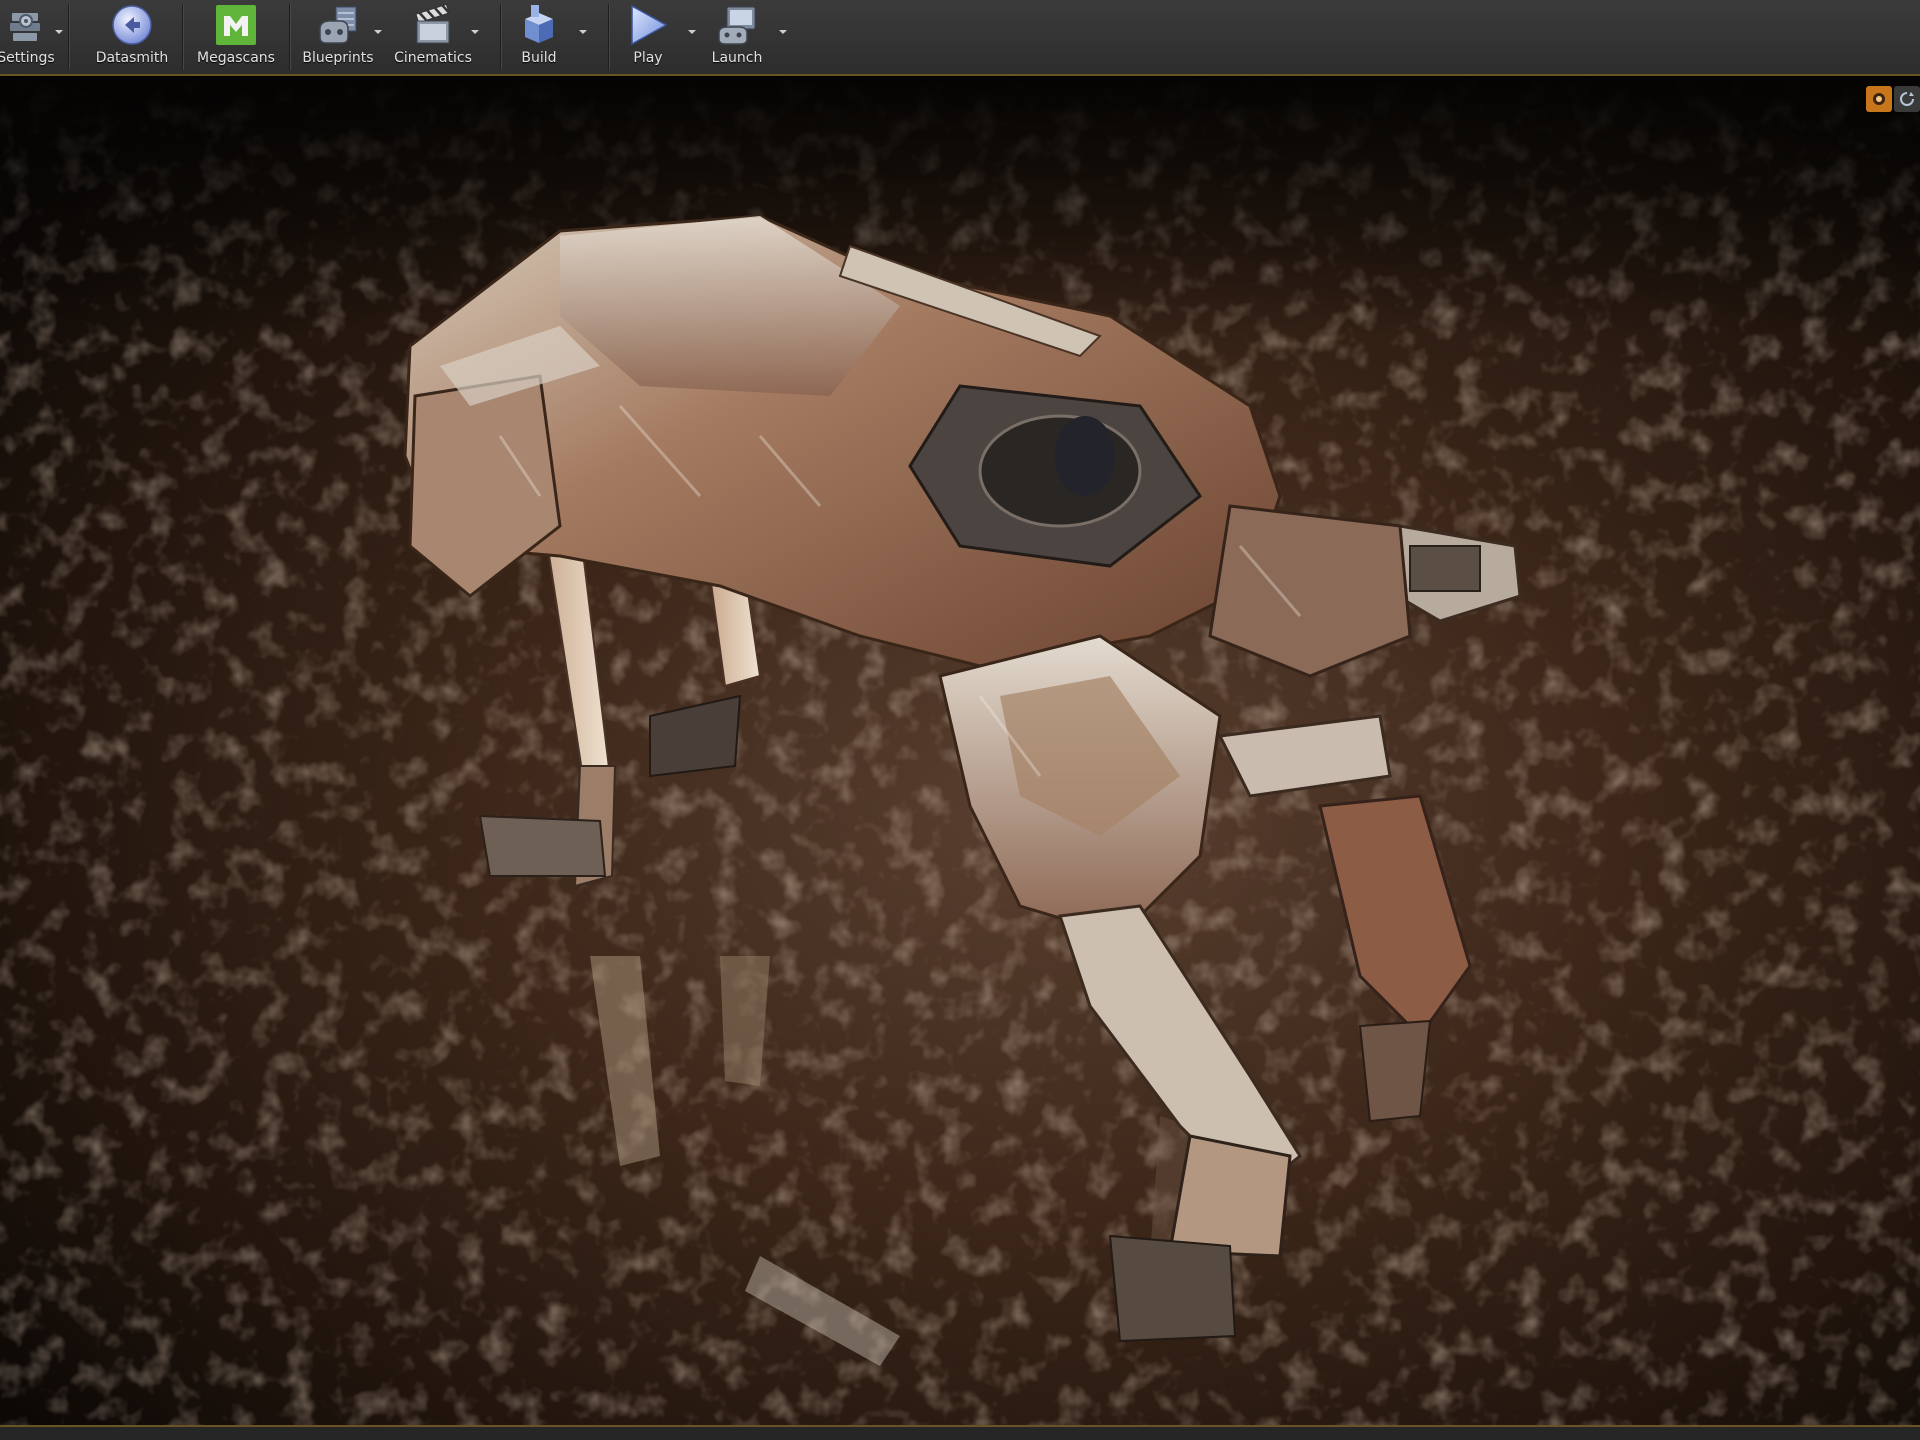 The width and height of the screenshot is (1920, 1440). Describe the element at coordinates (236, 58) in the screenshot. I see `toolbar-megascans-label: Megascans` at that location.